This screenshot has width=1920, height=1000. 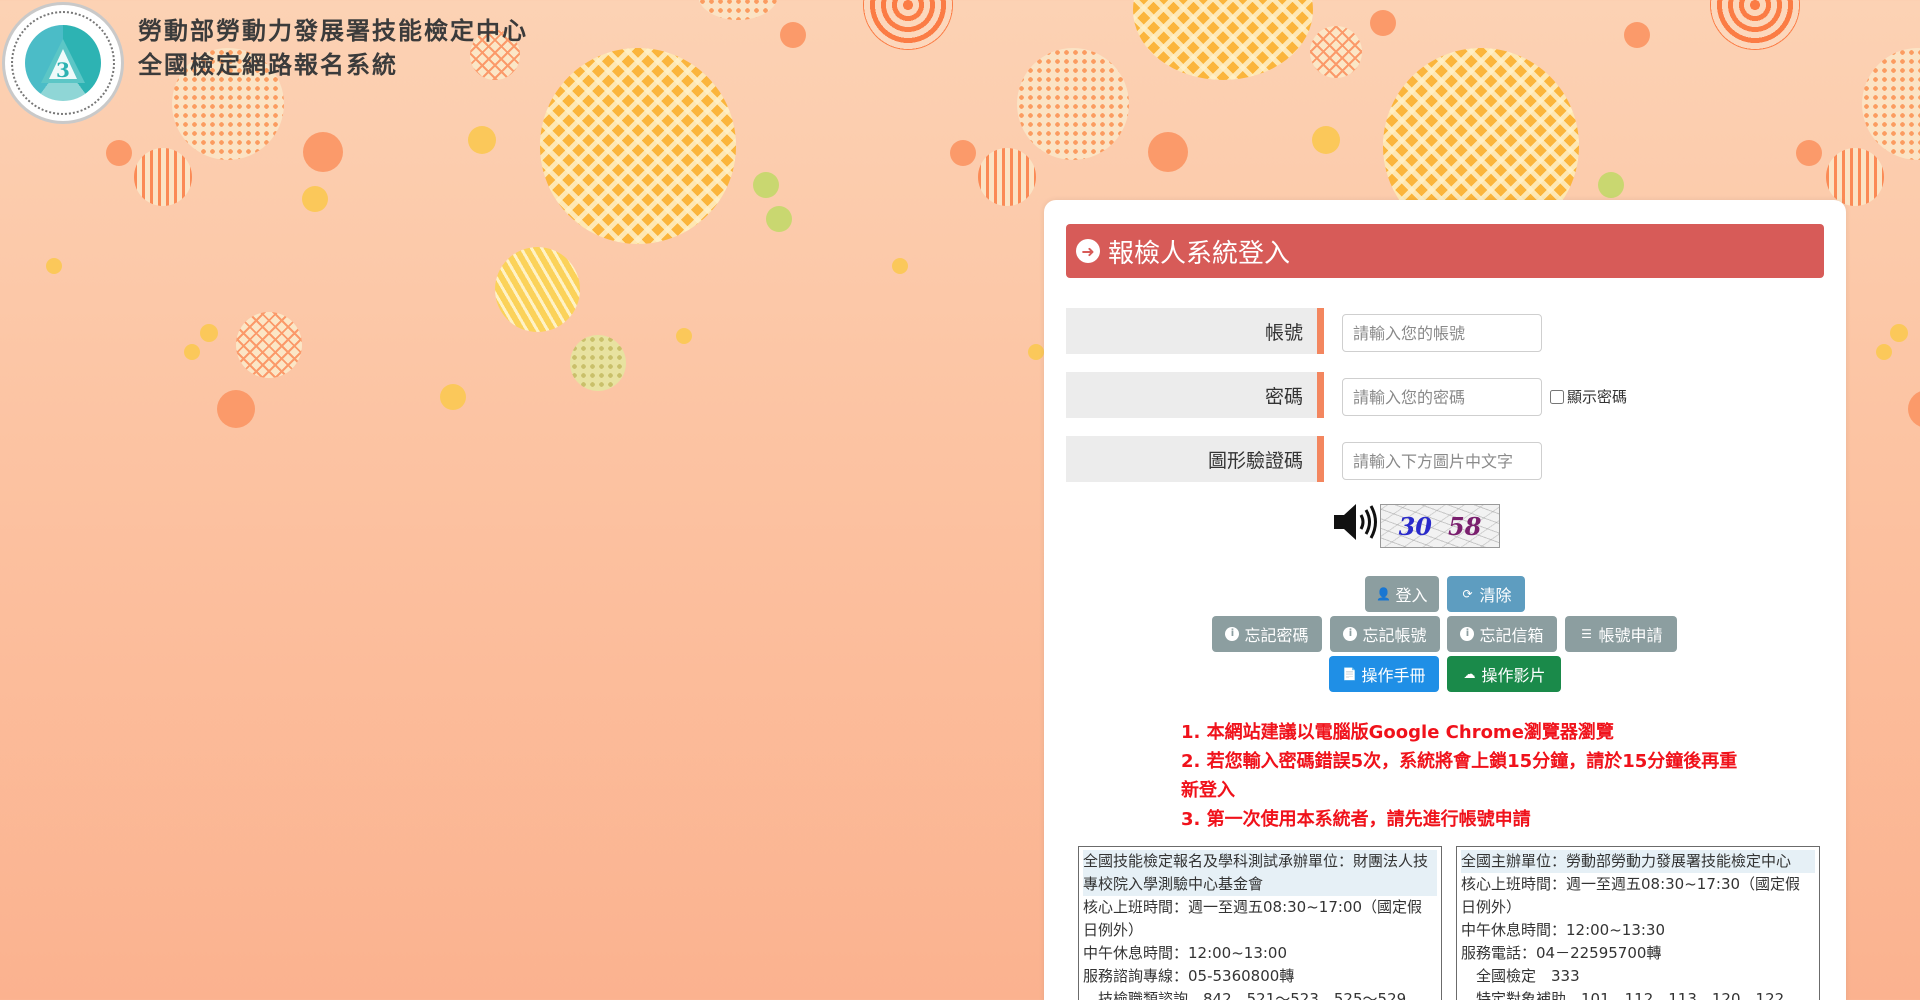 I want to click on login-panel-title: 報檢人系統登入, so click(x=1199, y=253).